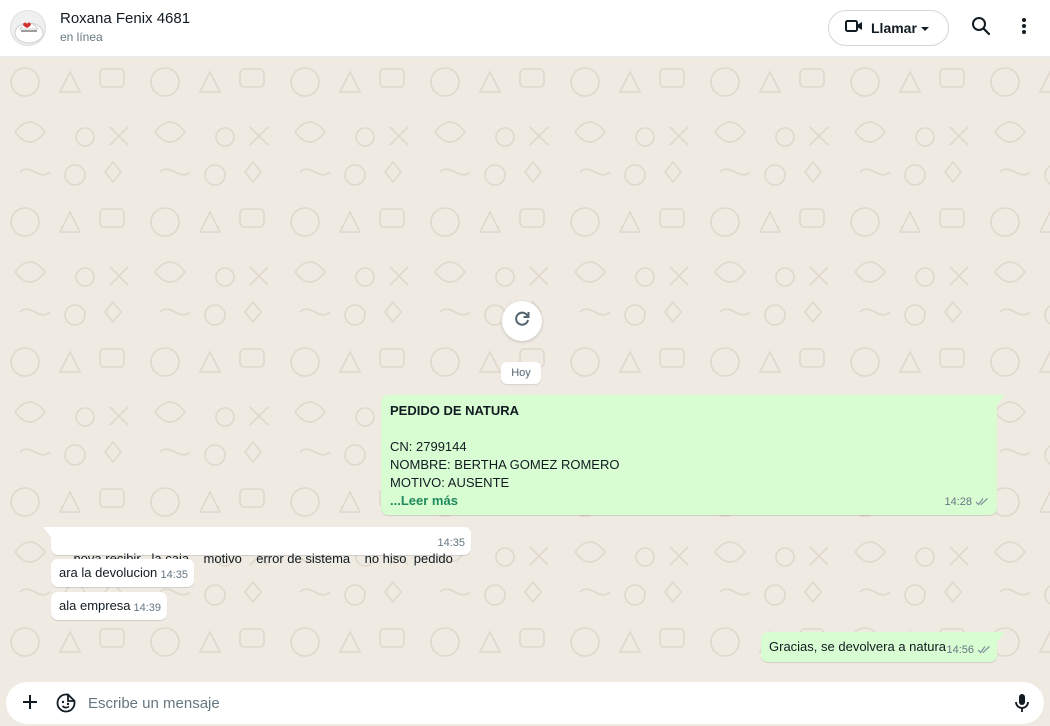  I want to click on search-icon, so click(981, 28).